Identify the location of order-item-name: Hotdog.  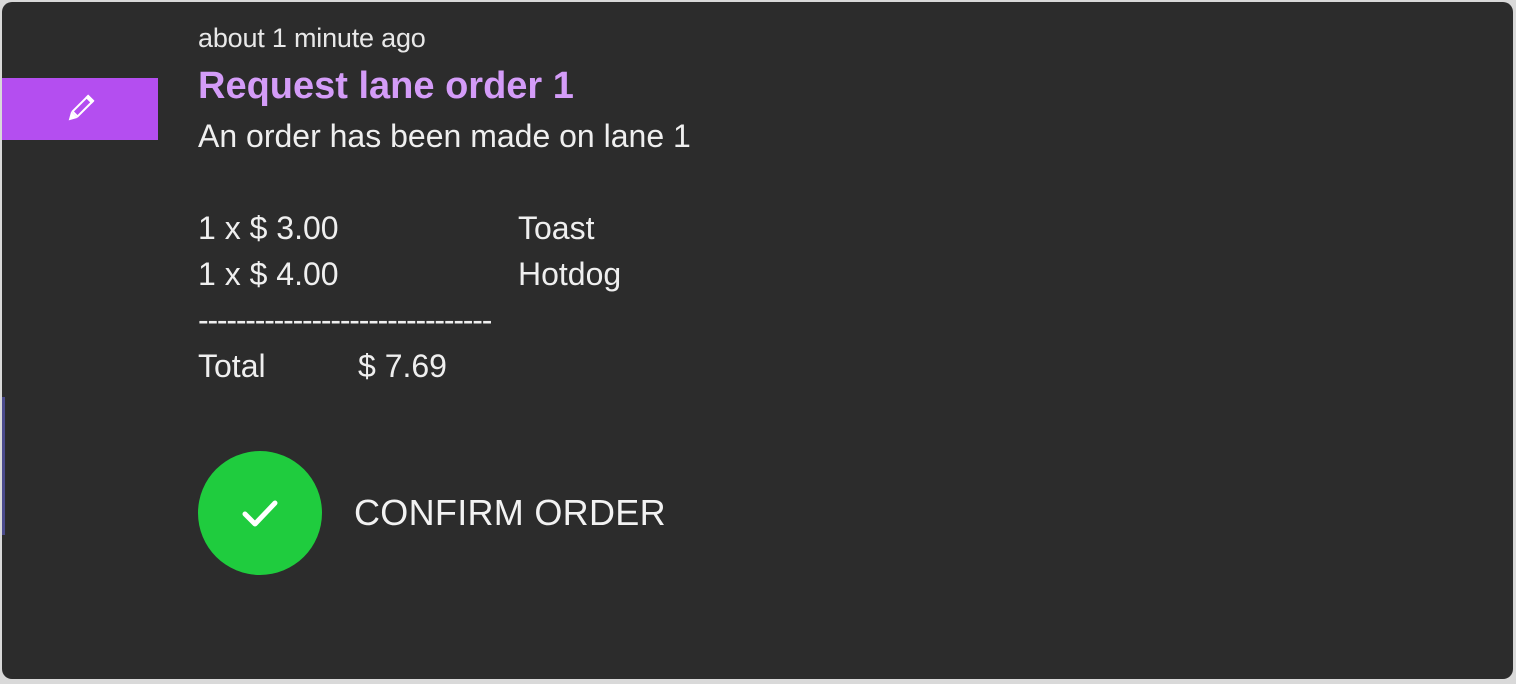
(570, 274).